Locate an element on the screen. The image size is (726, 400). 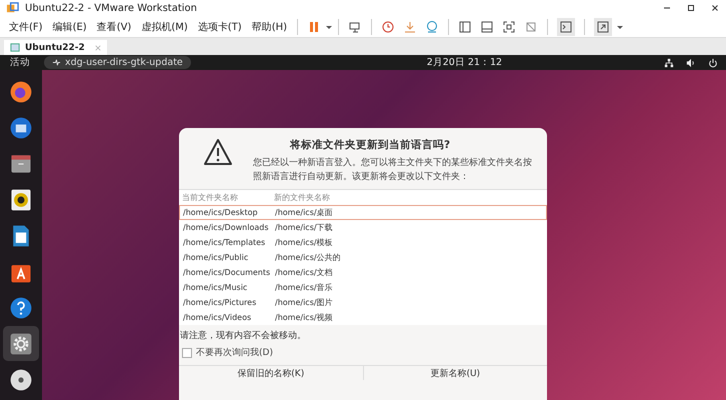
dialog-description: 您已经以一种新语言登入。您可以将主文件夹下的某些标准文件夹名按照新语言进行自动更新。该更新将会更改以下文件夹： is located at coordinates (393, 170).